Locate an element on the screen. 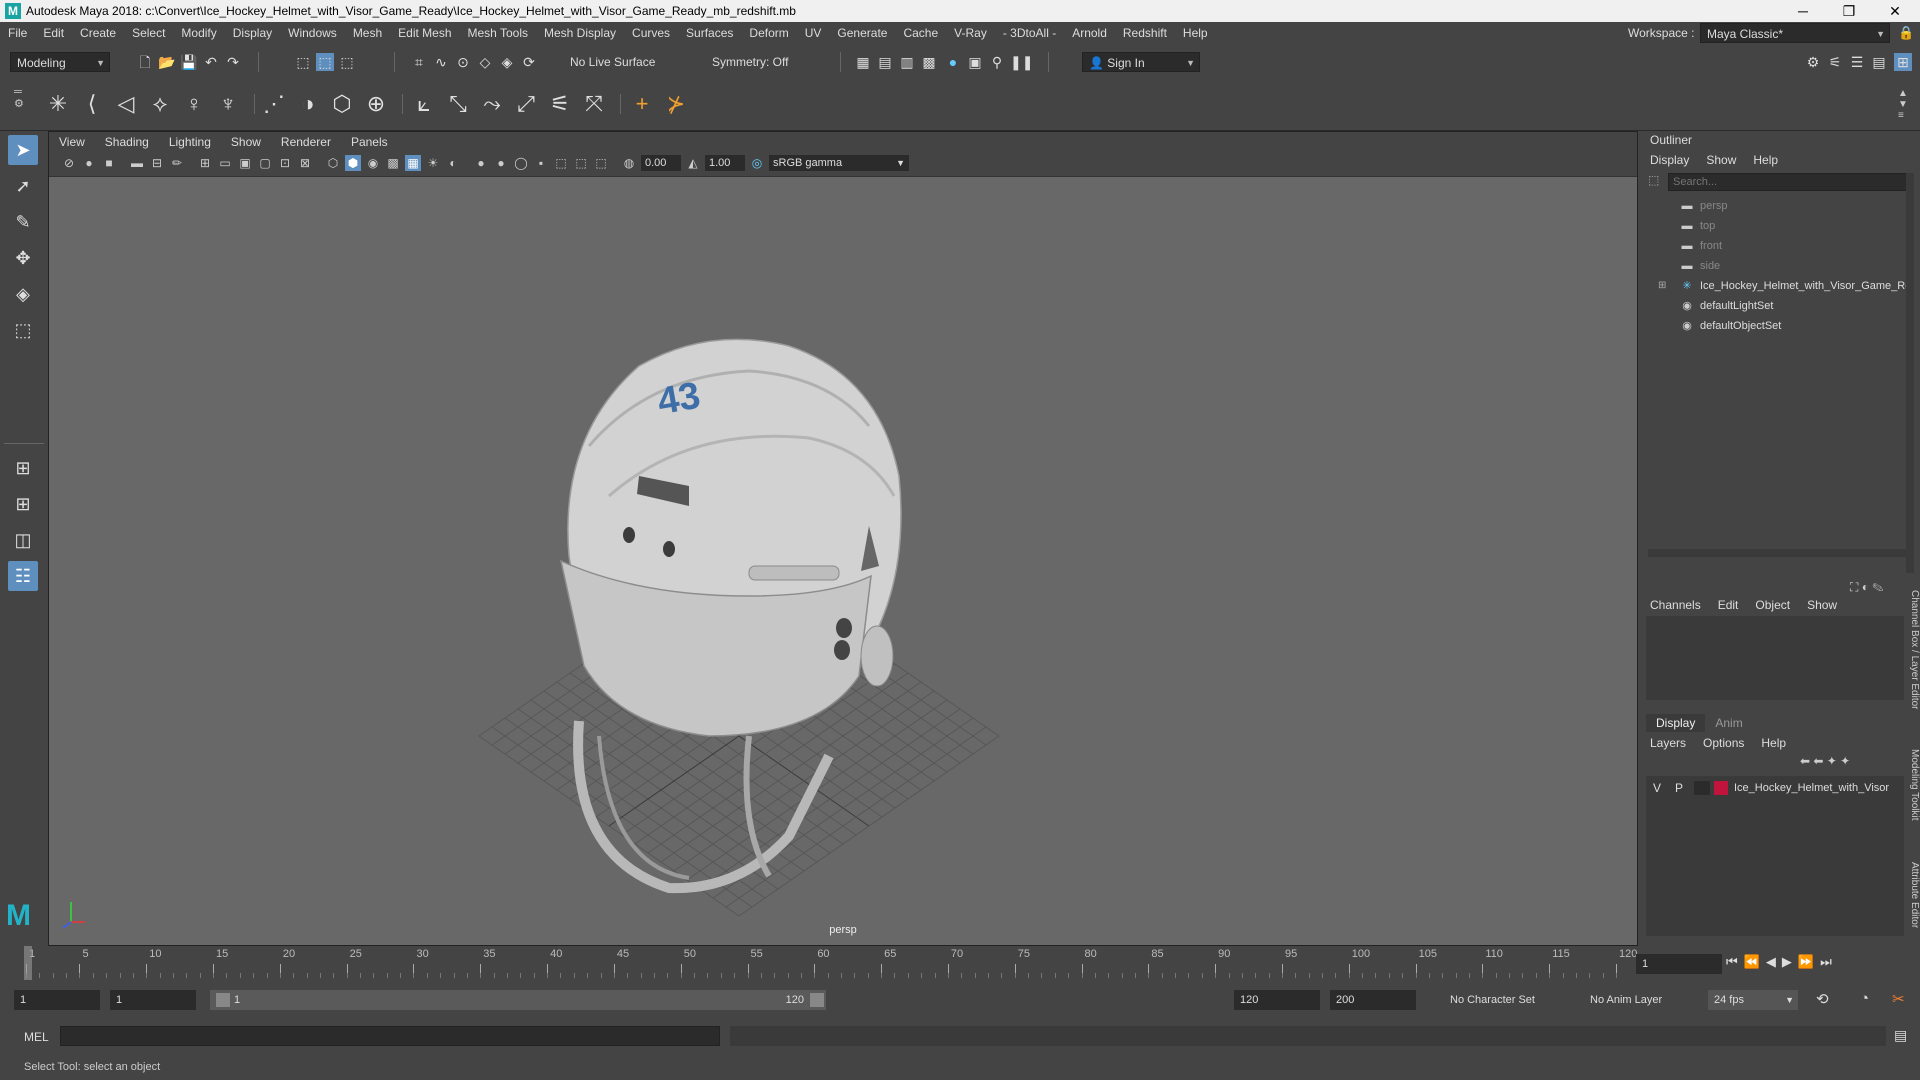 The image size is (1920, 1080). outliner-item: ⊞ ✳ Ice_Hockey_Helmet_with_Visor_Game_Re is located at coordinates (1784, 286).